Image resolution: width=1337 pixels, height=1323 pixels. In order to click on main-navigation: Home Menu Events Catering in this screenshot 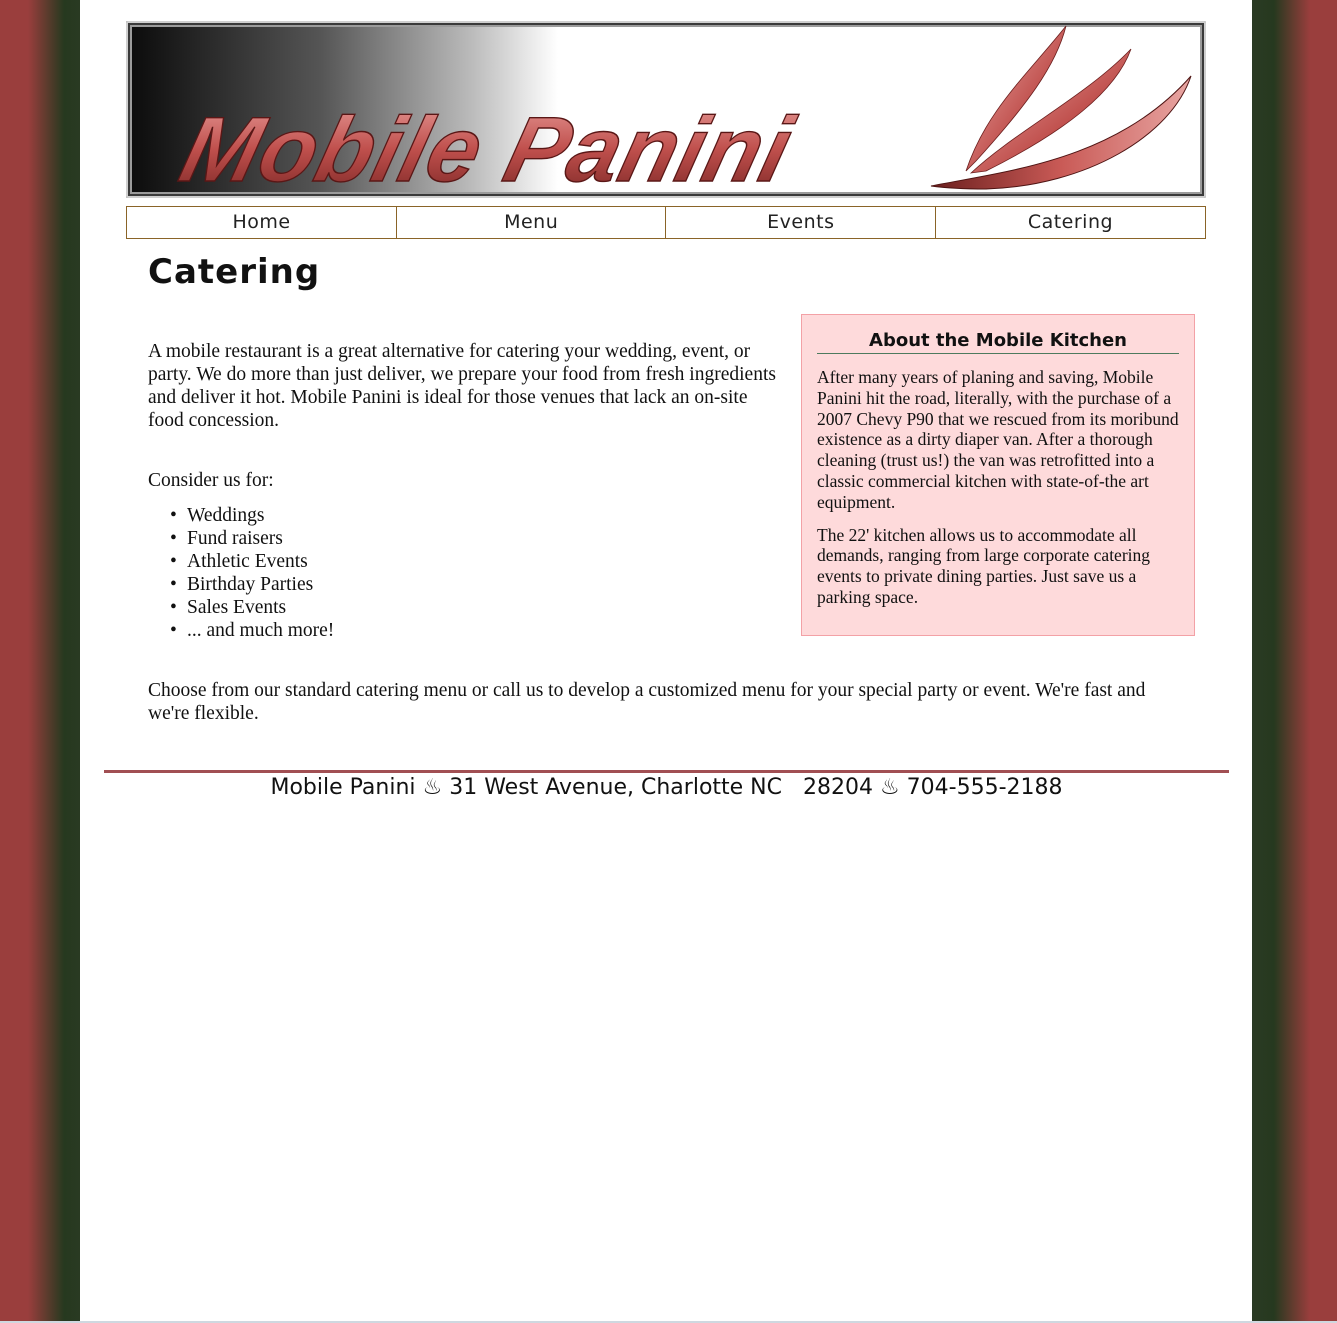, I will do `click(666, 222)`.